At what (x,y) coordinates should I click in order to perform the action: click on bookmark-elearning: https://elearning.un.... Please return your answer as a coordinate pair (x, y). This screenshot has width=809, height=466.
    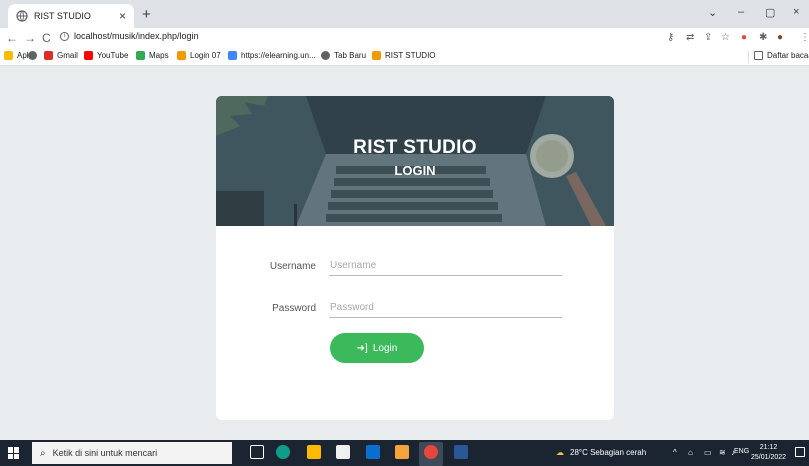
    Looking at the image, I should click on (272, 55).